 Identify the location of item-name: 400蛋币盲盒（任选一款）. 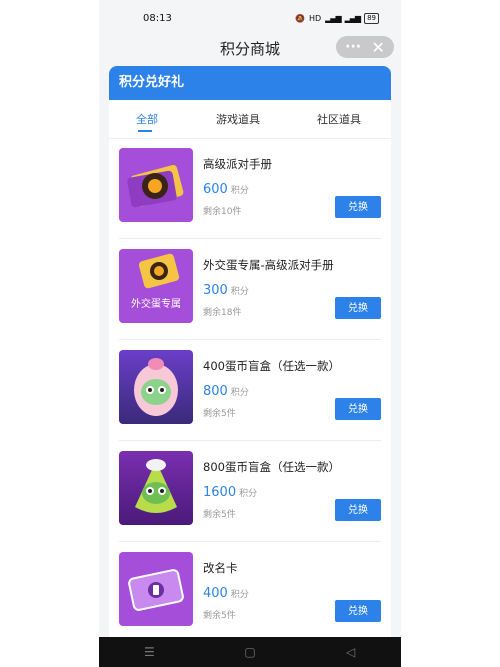
(271, 366).